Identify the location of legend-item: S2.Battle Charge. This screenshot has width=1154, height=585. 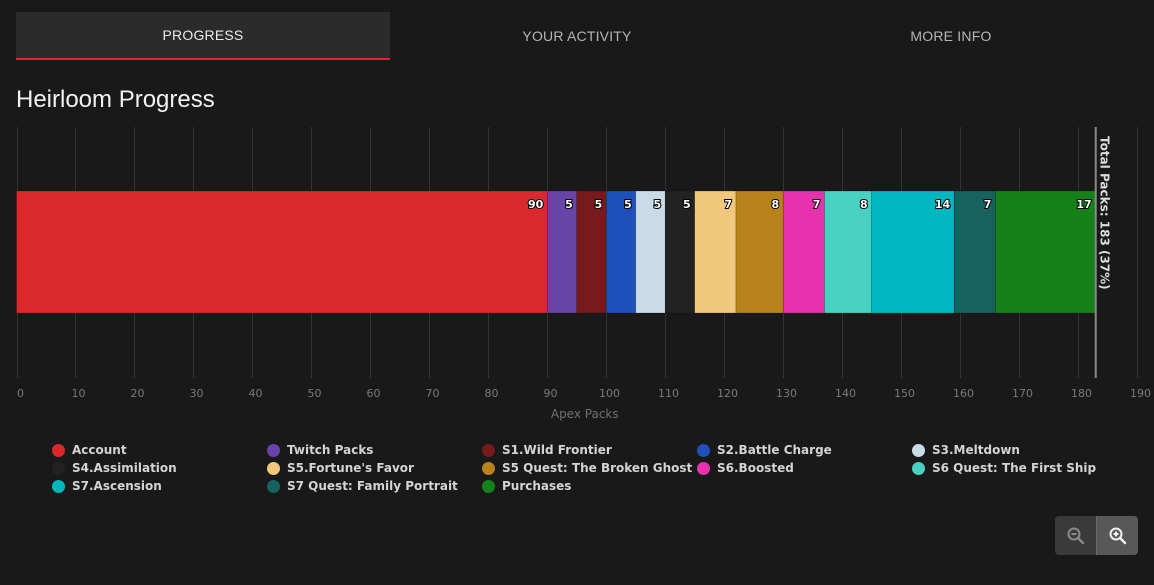
(804, 450).